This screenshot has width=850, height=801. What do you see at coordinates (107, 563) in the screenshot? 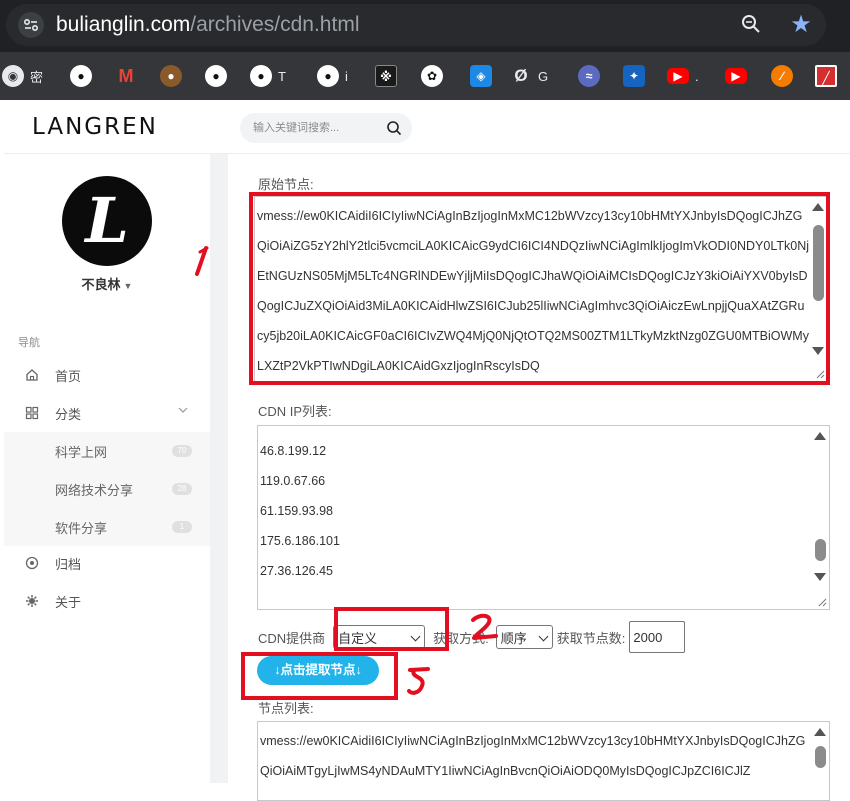
I see `sidebar-item-archive: 归档` at bounding box center [107, 563].